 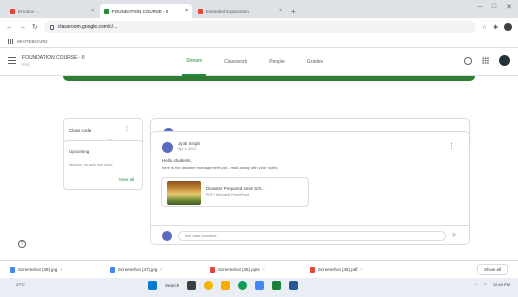 I want to click on browser-tab-2: FOUNDATION COURSE - II ×, so click(x=146, y=11).